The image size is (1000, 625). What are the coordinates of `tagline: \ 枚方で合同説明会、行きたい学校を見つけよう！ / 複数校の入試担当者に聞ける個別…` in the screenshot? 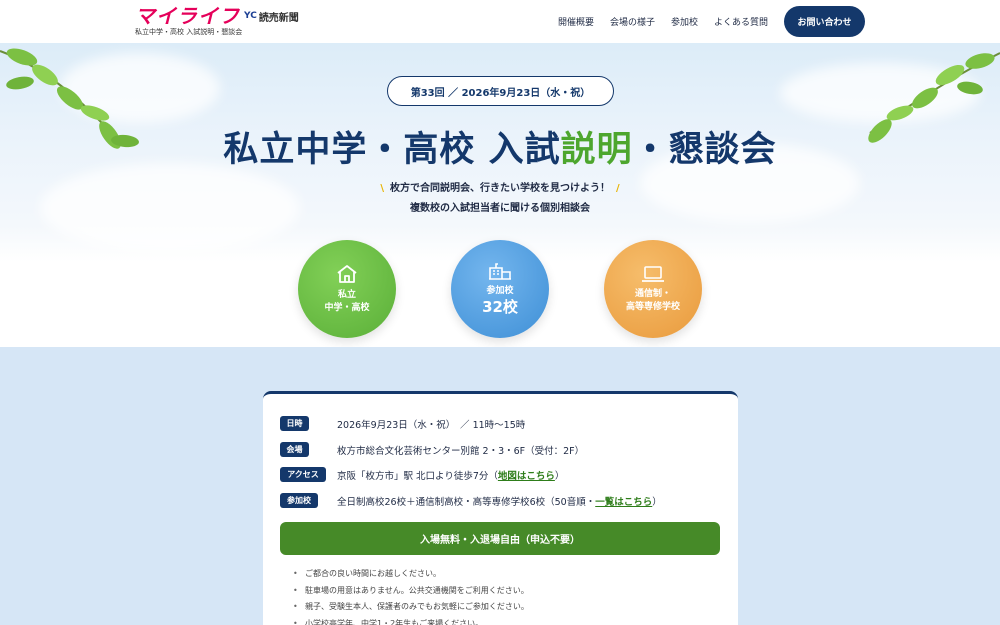 It's located at (500, 199).